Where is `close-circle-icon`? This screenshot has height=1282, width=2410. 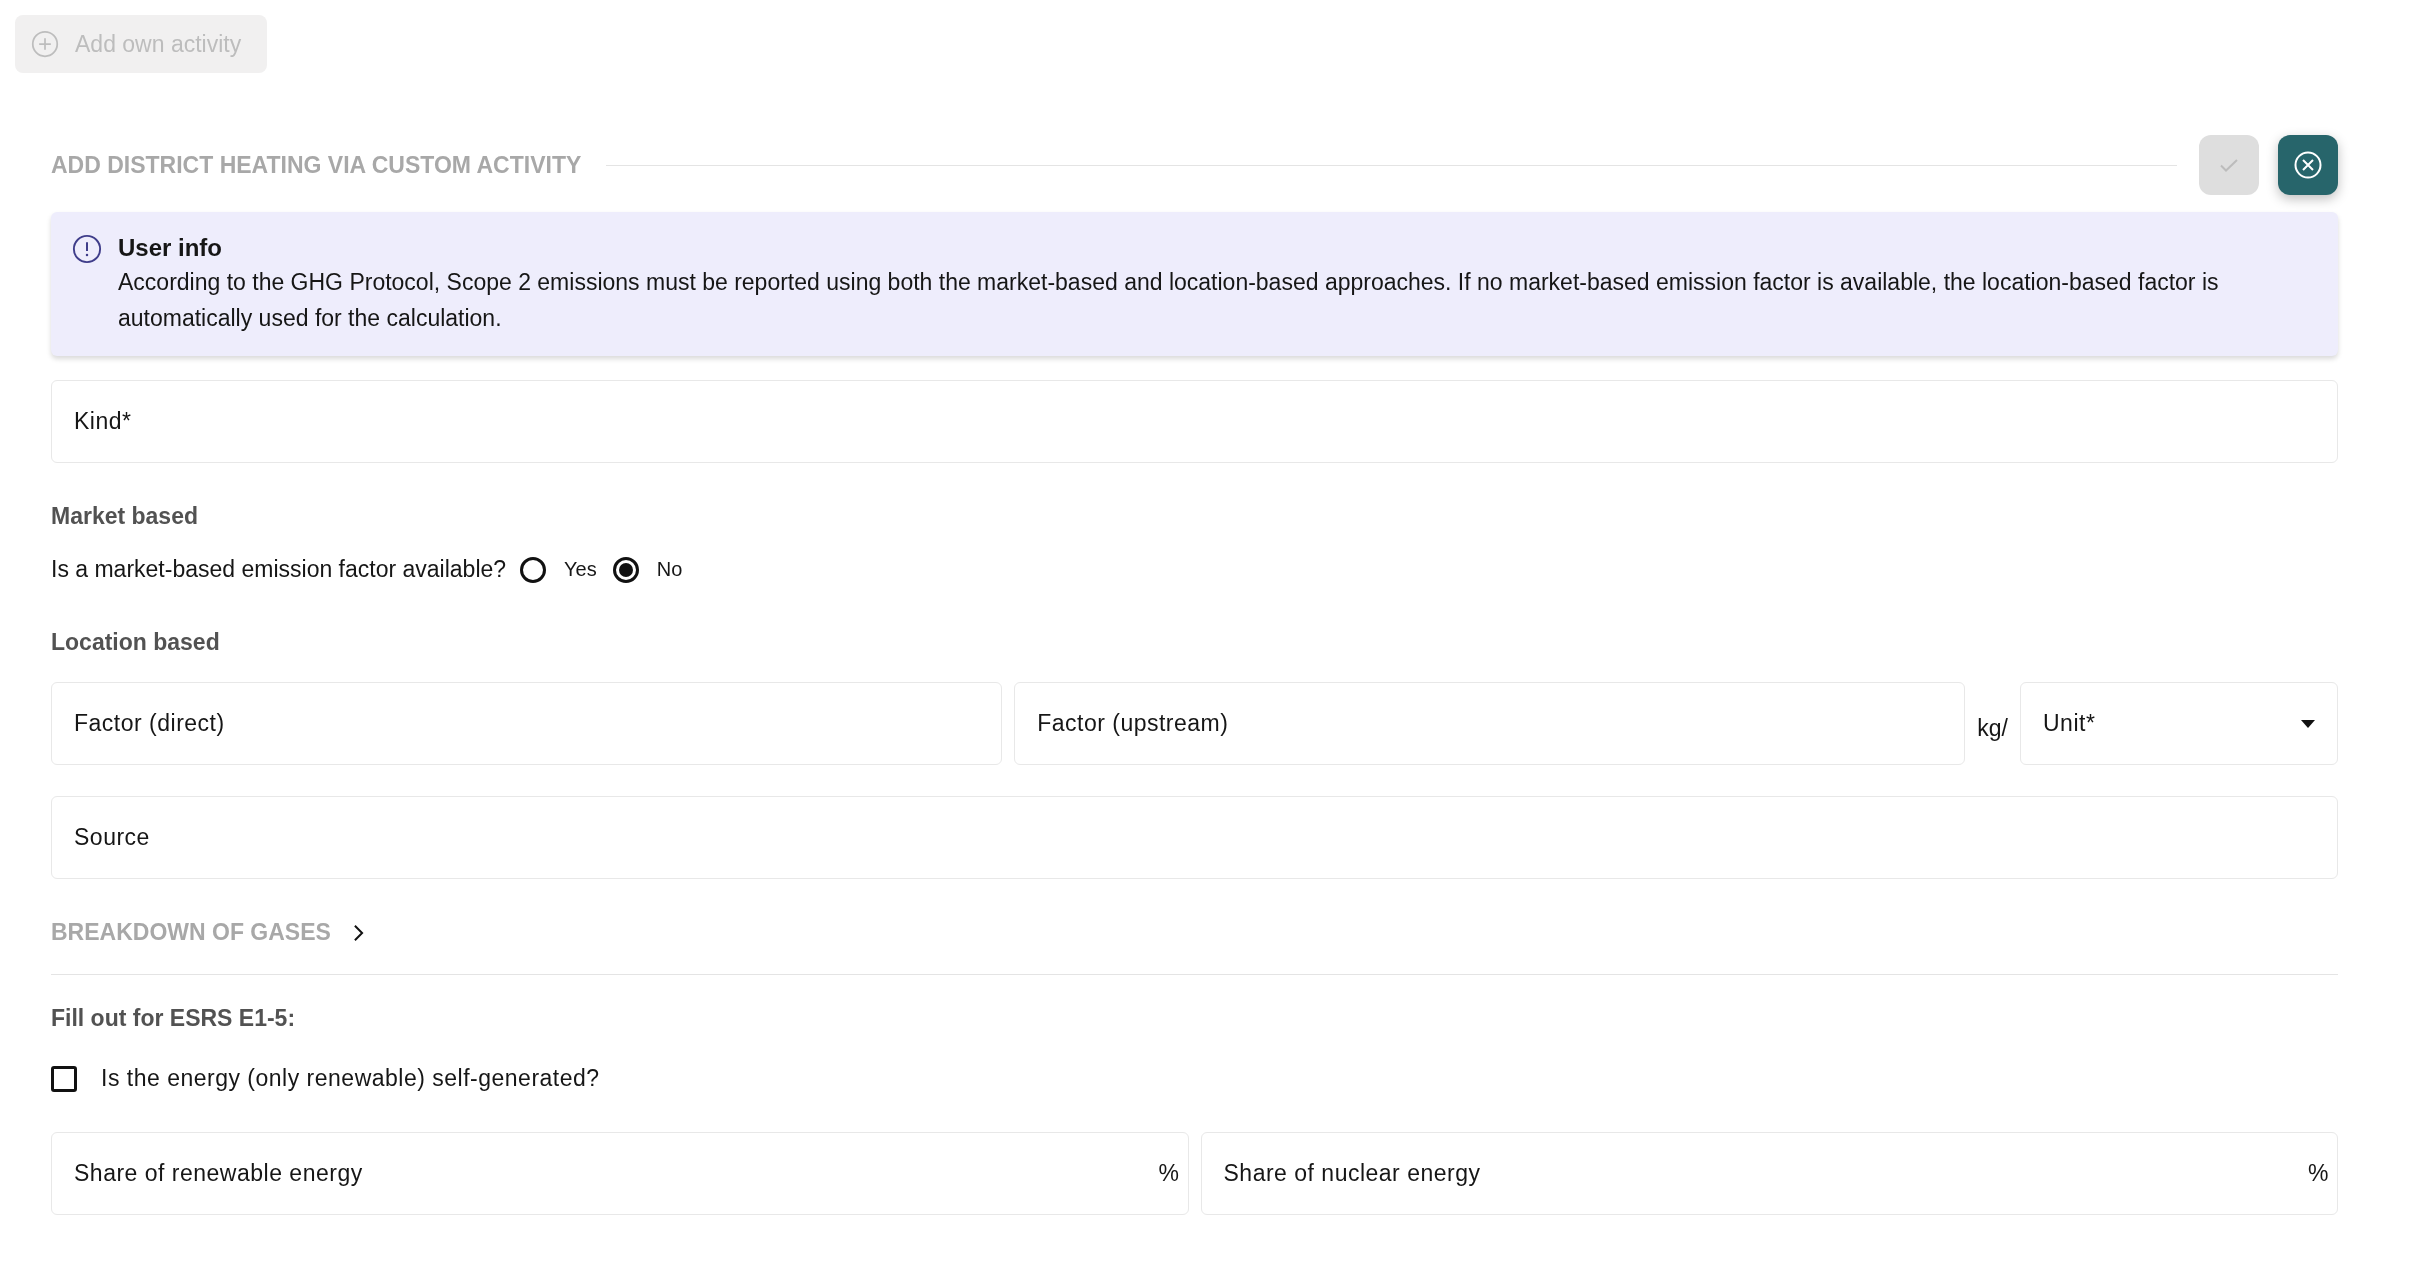 close-circle-icon is located at coordinates (2308, 165).